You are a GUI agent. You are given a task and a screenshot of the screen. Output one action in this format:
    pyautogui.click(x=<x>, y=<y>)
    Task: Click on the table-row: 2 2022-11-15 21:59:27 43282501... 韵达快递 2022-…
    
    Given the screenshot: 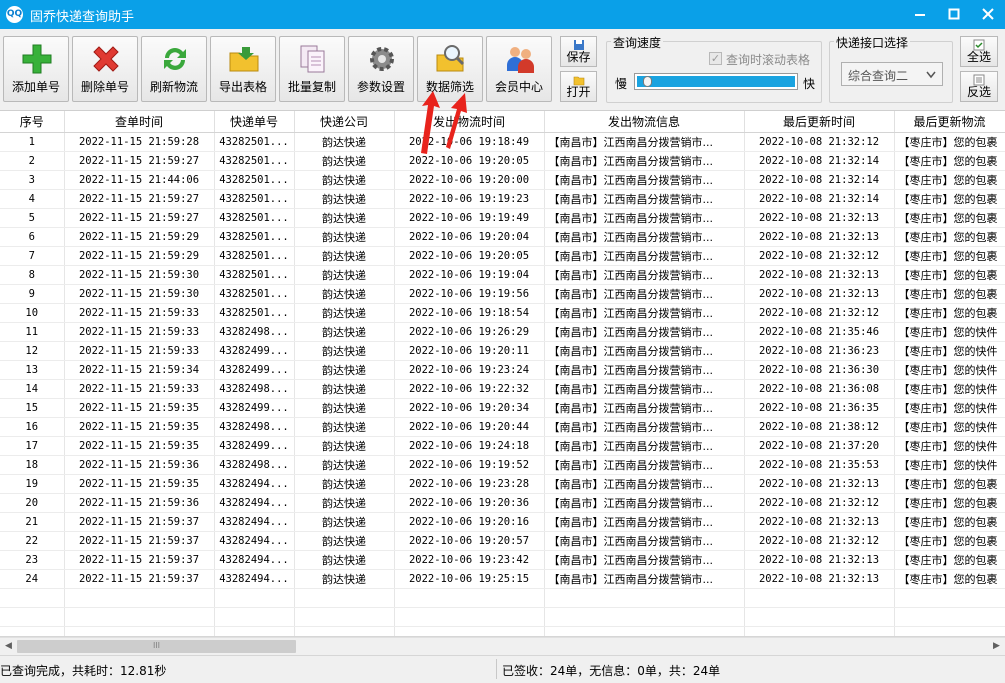 What is the action you would take?
    pyautogui.click(x=502, y=161)
    